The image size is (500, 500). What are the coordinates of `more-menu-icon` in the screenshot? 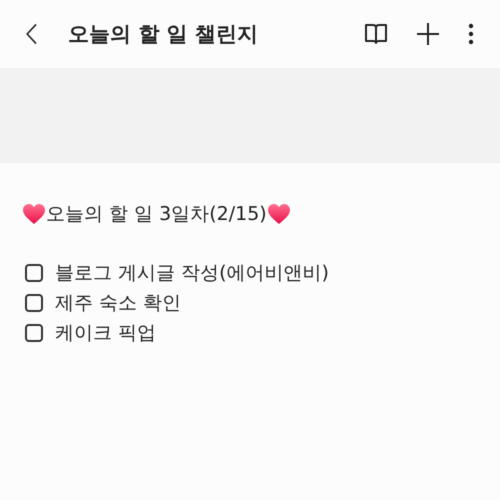 It's located at (471, 34).